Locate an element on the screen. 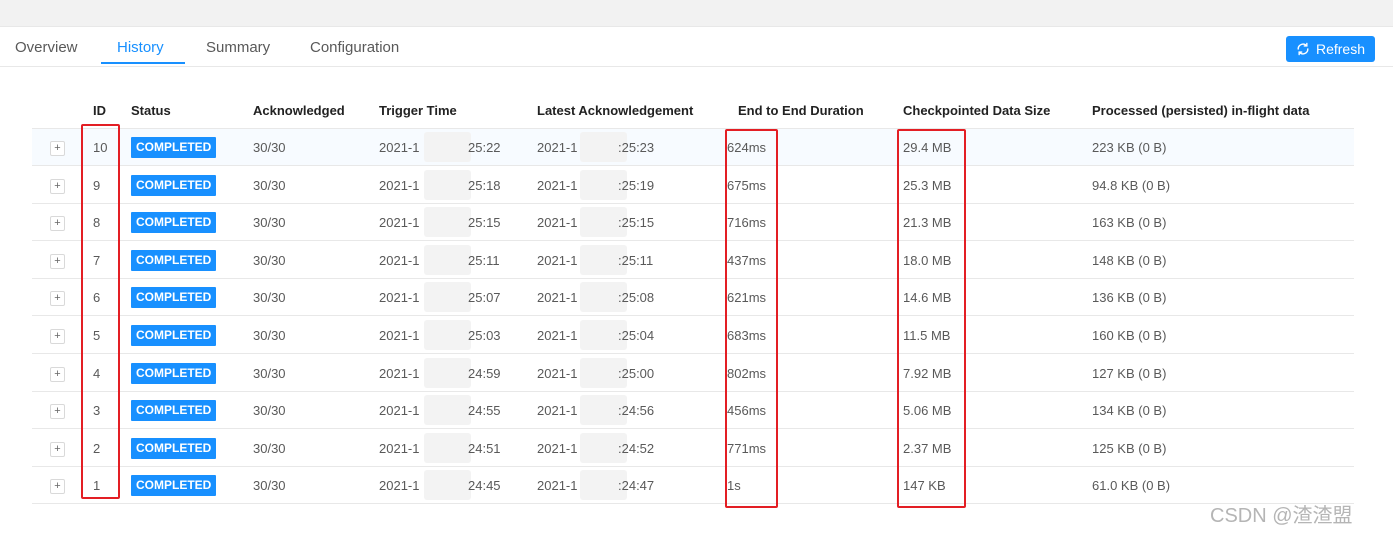  cell-id: 4 is located at coordinates (97, 373).